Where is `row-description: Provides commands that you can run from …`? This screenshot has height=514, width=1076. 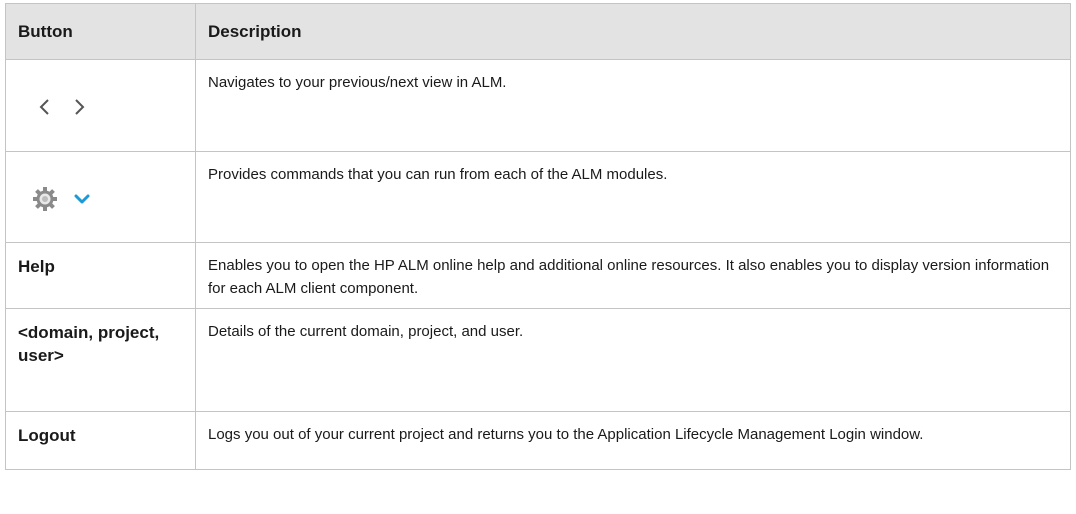 row-description: Provides commands that you can run from … is located at coordinates (633, 197).